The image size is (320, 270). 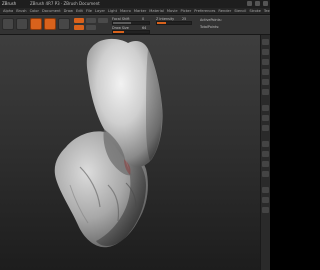 What do you see at coordinates (265, 72) in the screenshot?
I see `zoom-button` at bounding box center [265, 72].